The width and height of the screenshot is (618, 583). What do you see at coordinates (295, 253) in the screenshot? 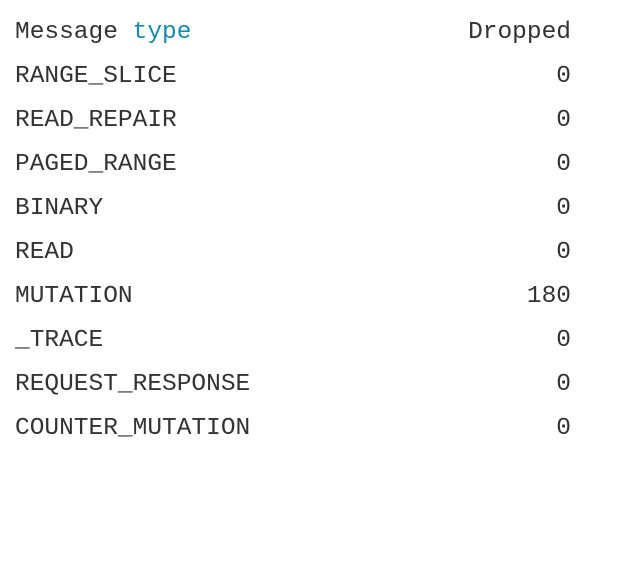
I see `table-row: READ 0` at bounding box center [295, 253].